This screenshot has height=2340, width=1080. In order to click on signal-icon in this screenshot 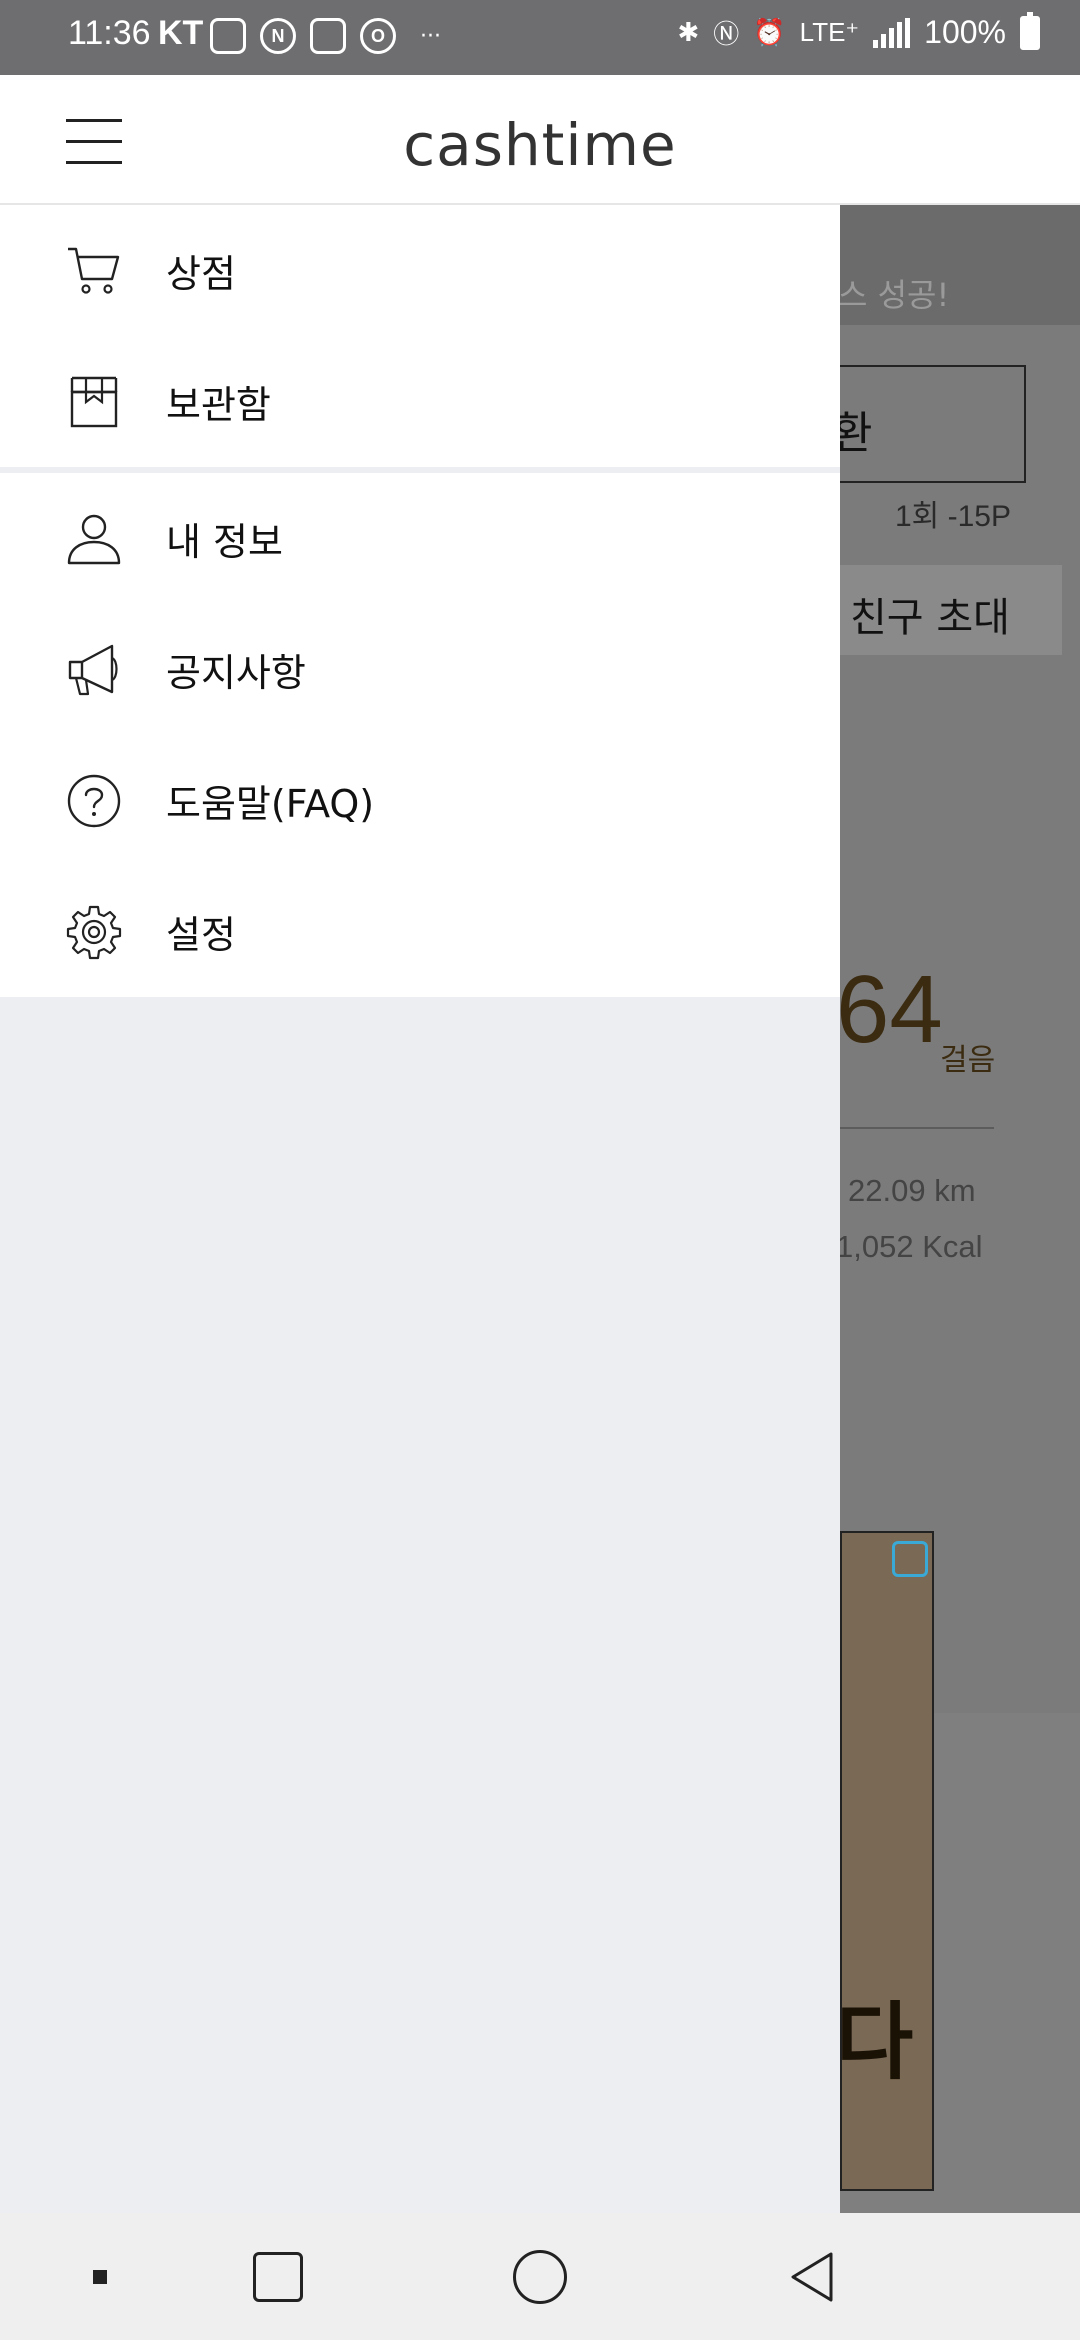, I will do `click(892, 32)`.